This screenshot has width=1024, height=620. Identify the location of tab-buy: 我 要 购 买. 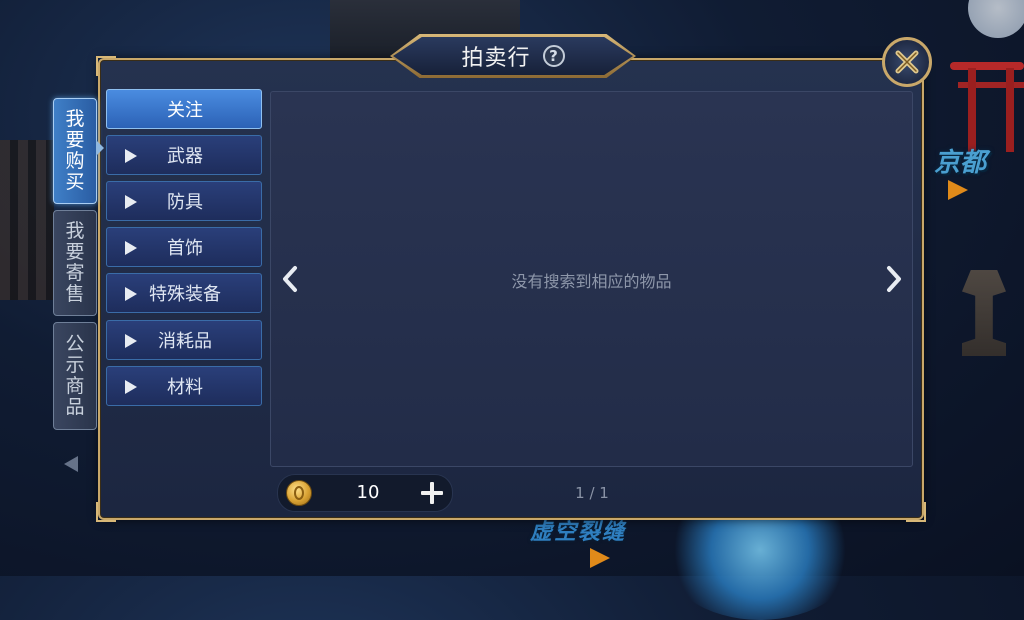
(75, 151).